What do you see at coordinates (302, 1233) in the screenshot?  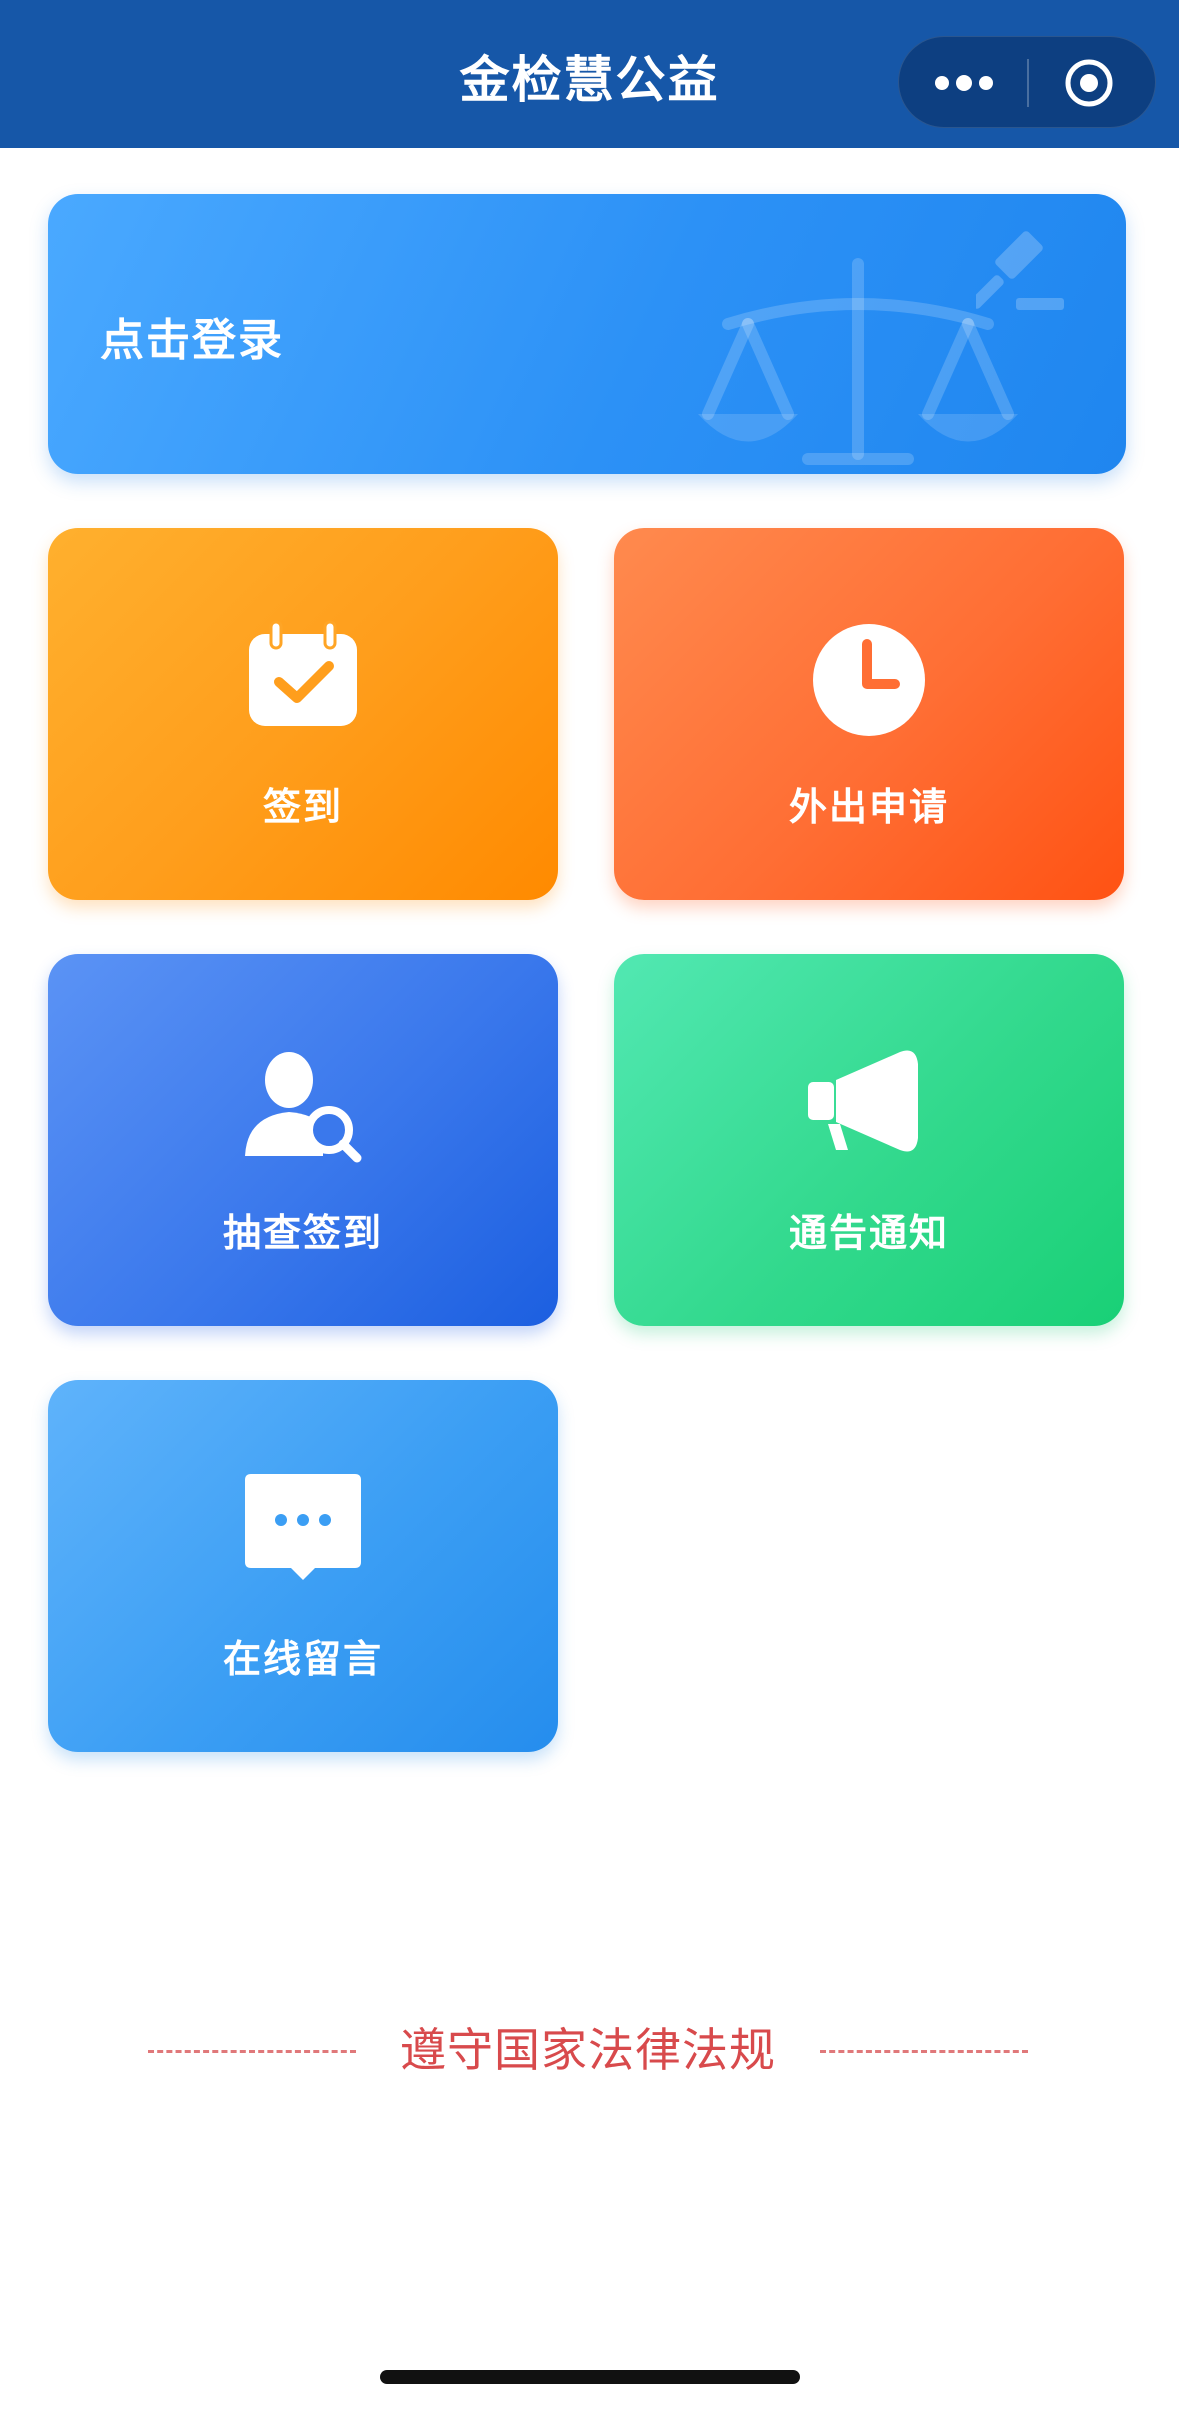 I see `tile-label: 抽查签到` at bounding box center [302, 1233].